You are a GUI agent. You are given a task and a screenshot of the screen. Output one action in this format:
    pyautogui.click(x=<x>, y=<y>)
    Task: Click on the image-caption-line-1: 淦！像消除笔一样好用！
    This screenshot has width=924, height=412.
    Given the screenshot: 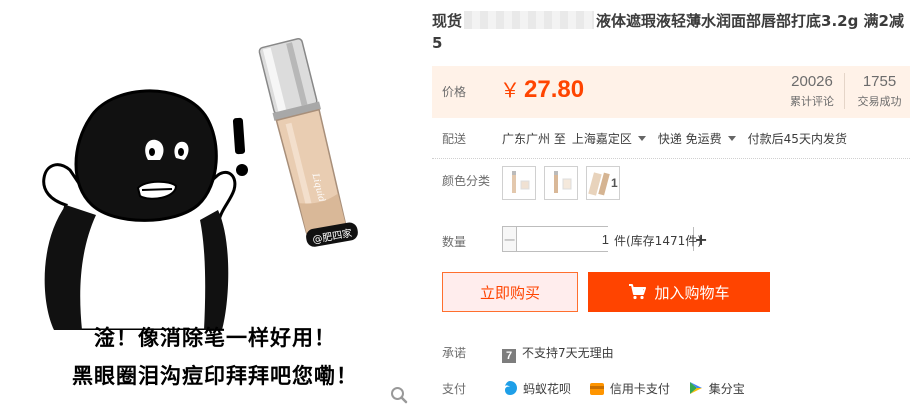 What is the action you would take?
    pyautogui.click(x=215, y=338)
    